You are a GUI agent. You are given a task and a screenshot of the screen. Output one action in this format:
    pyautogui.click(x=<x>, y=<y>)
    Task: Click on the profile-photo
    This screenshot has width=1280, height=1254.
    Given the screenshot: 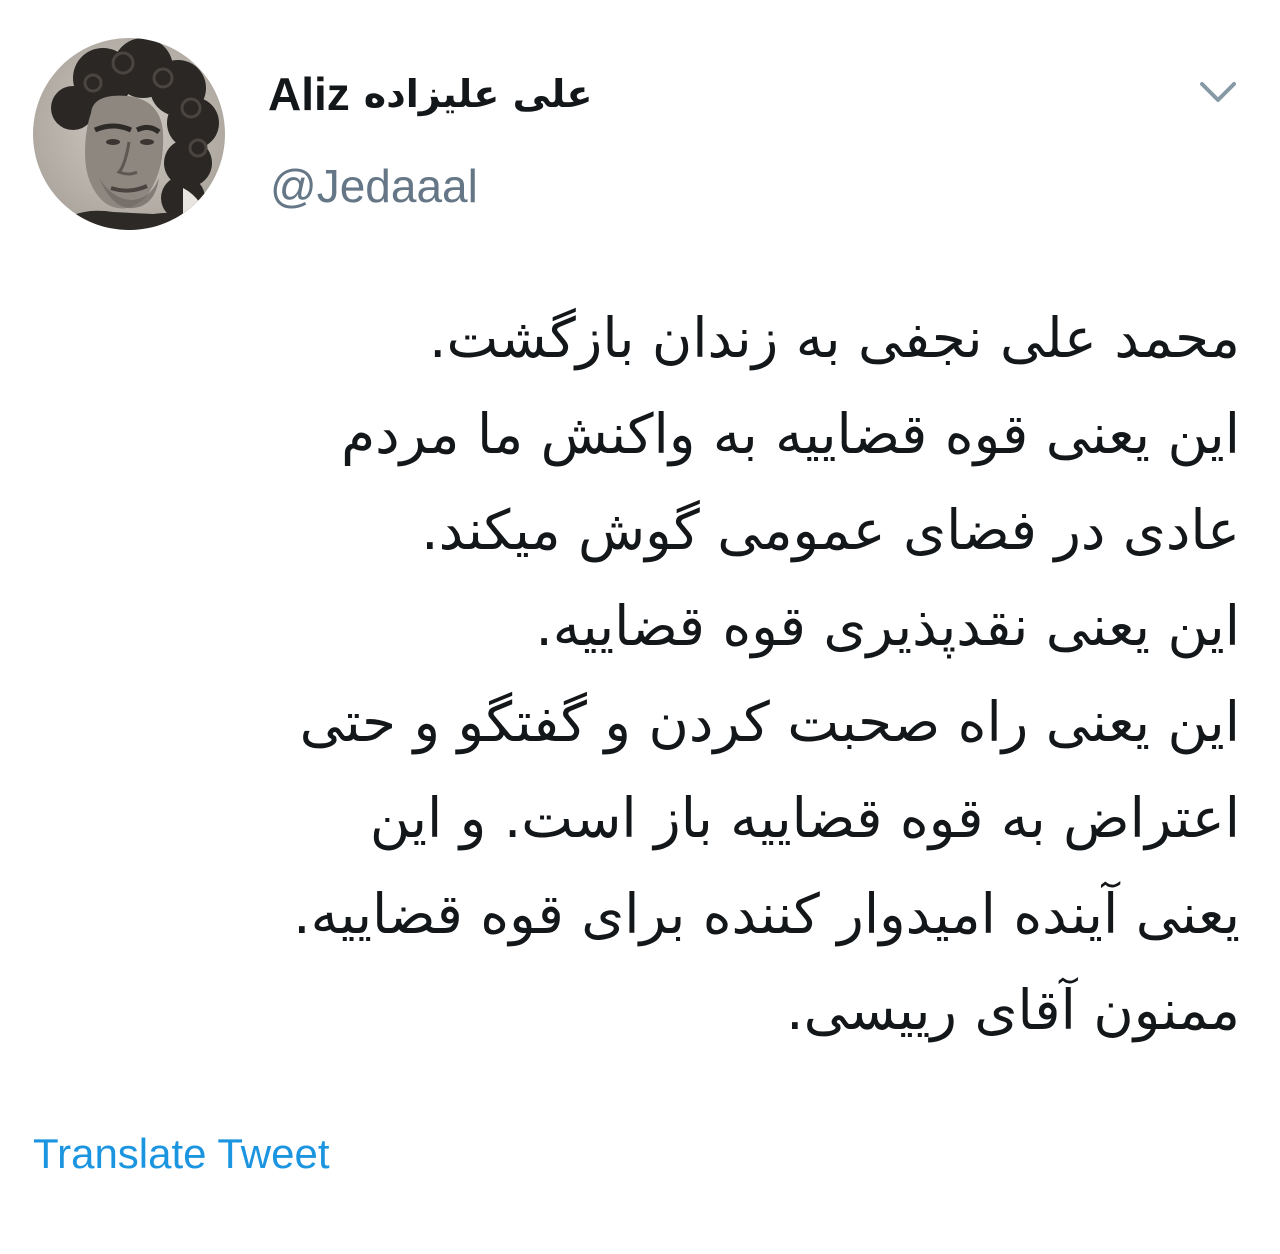 What is the action you would take?
    pyautogui.click(x=129, y=134)
    